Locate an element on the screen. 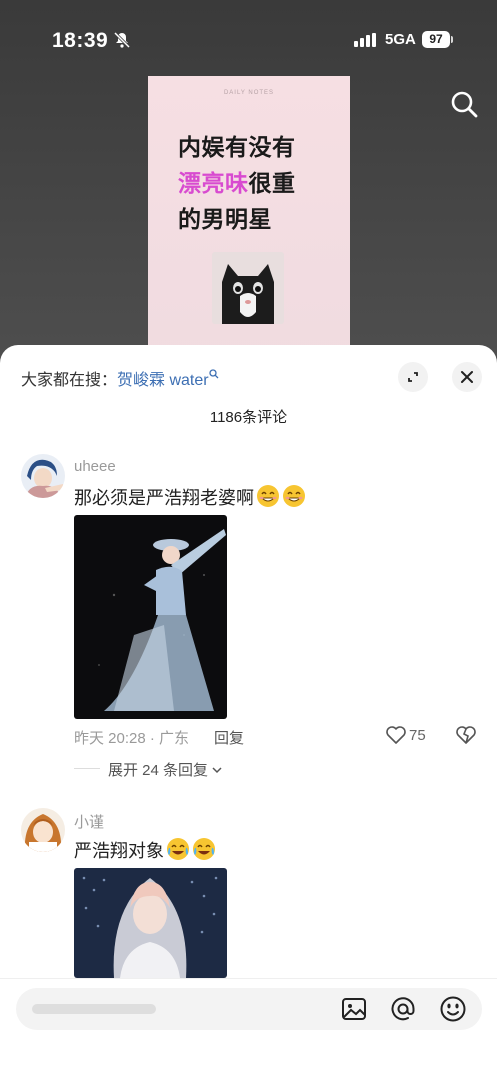 Image resolution: width=497 pixels, height=1081 pixels. broken-heart-icon is located at coordinates (466, 737).